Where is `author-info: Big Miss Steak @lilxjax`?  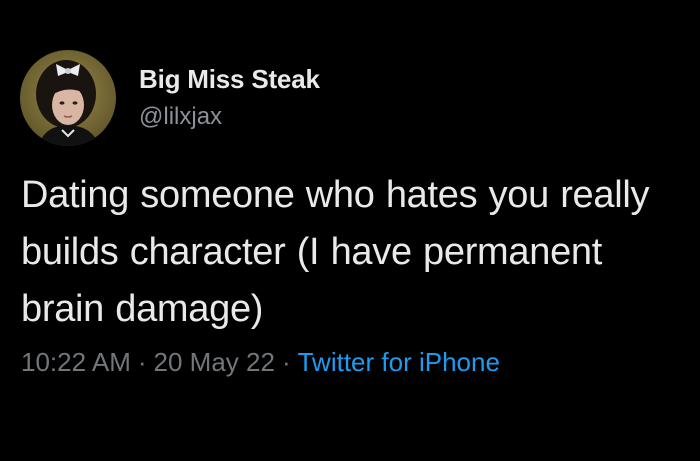
author-info: Big Miss Steak @lilxjax is located at coordinates (229, 97).